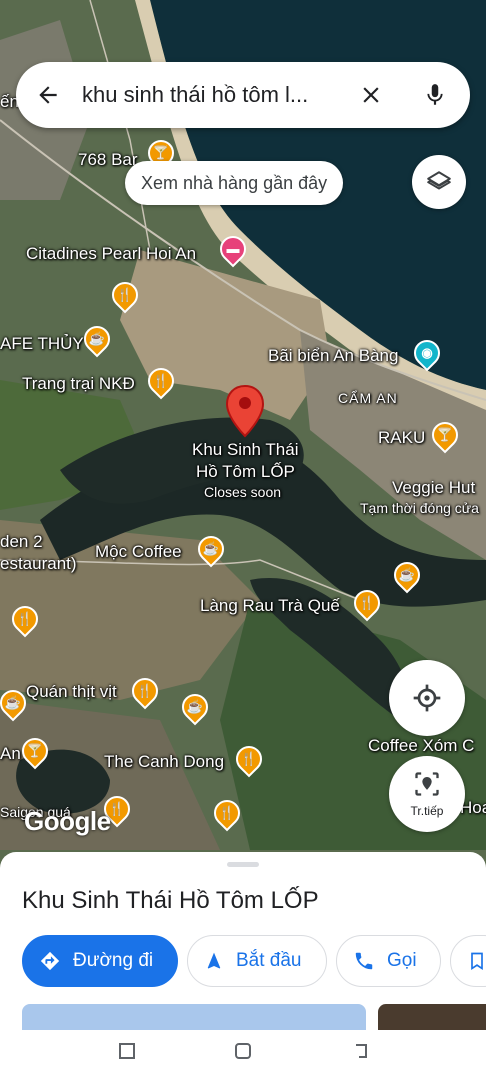 This screenshot has height=1080, width=486. Describe the element at coordinates (333, 356) in the screenshot. I see `map-label-bai-bien: Bãi biển An Bàng` at that location.